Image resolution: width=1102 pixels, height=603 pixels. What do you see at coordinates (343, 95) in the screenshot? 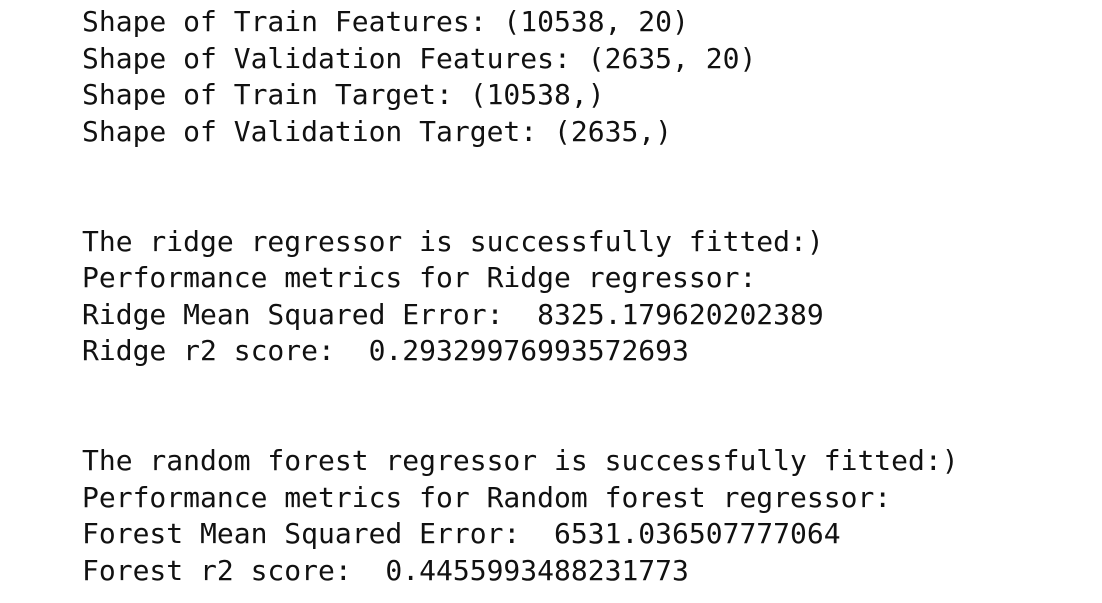
I see `train-target-shape-line: Shape of Train Target: (10538,)` at bounding box center [343, 95].